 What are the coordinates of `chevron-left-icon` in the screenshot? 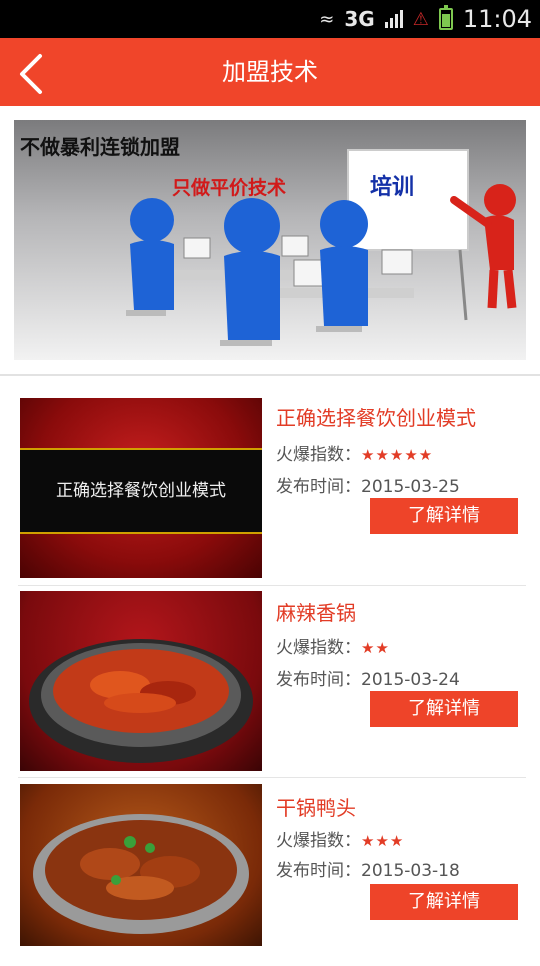 It's located at (31, 74).